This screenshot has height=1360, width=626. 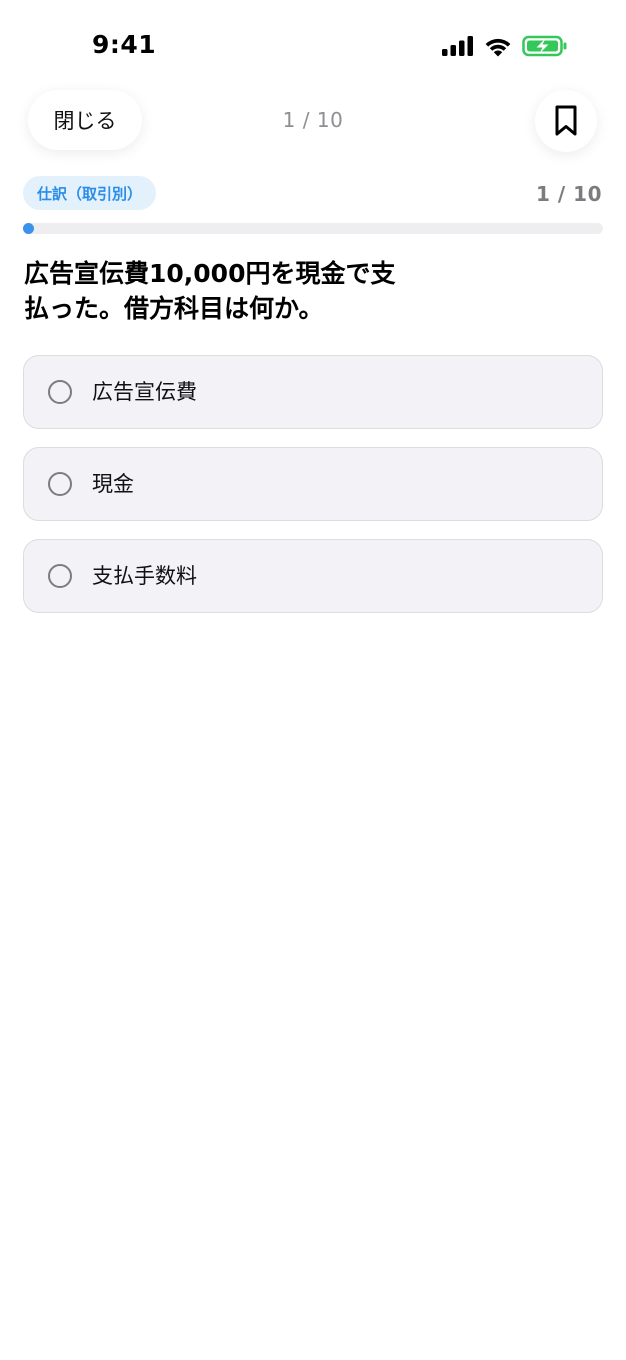 What do you see at coordinates (544, 46) in the screenshot?
I see `battery-charging-icon` at bounding box center [544, 46].